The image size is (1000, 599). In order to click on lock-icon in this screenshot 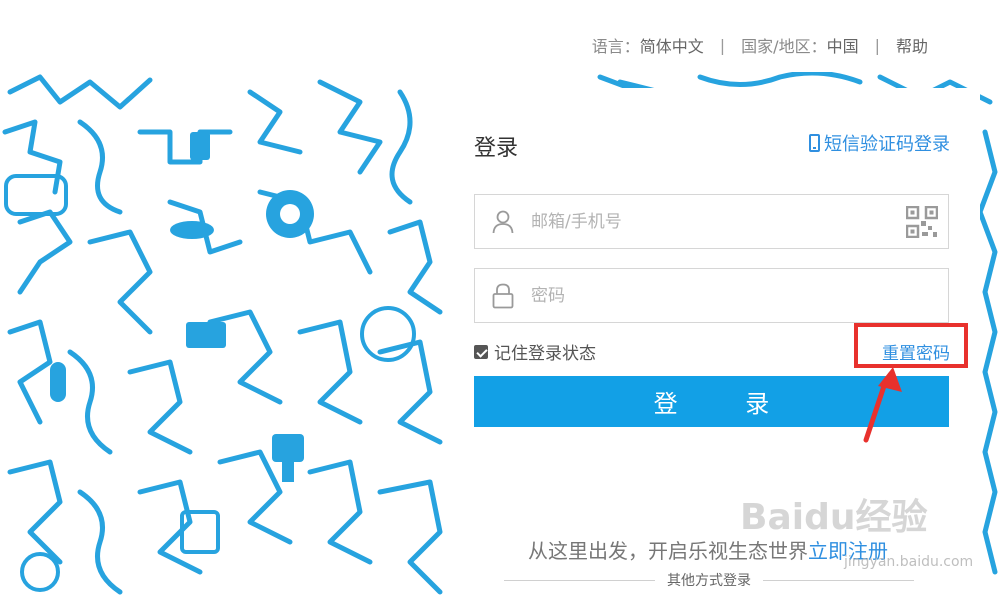, I will do `click(503, 295)`.